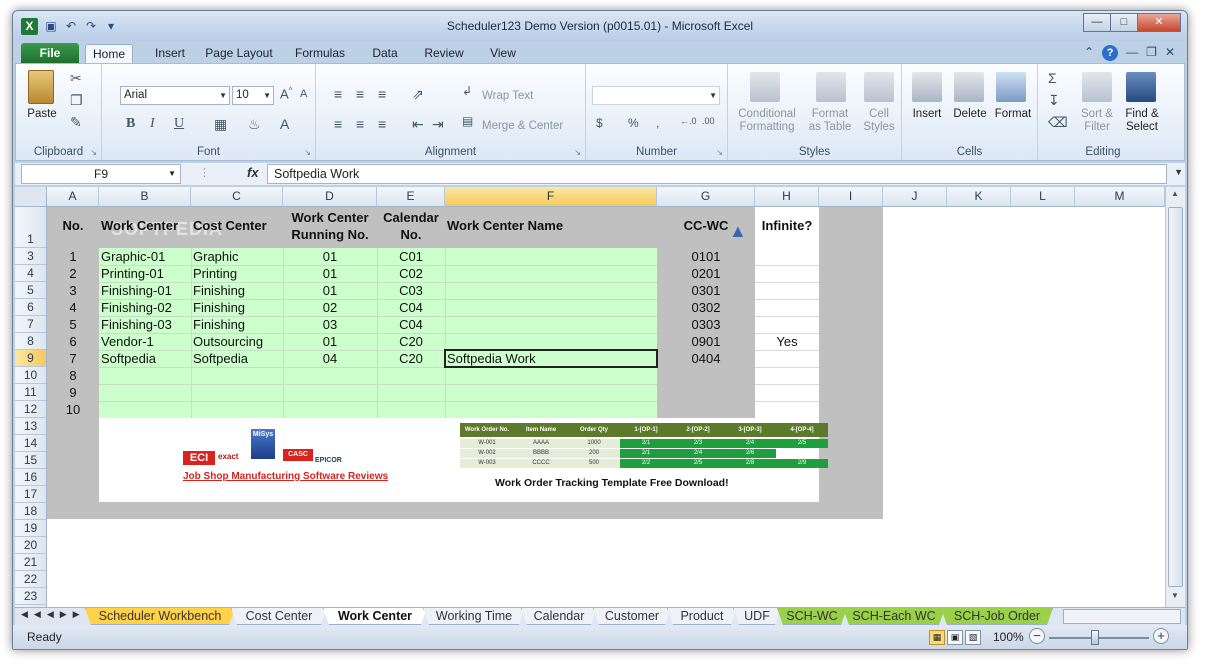  I want to click on column-header-d: D, so click(330, 197).